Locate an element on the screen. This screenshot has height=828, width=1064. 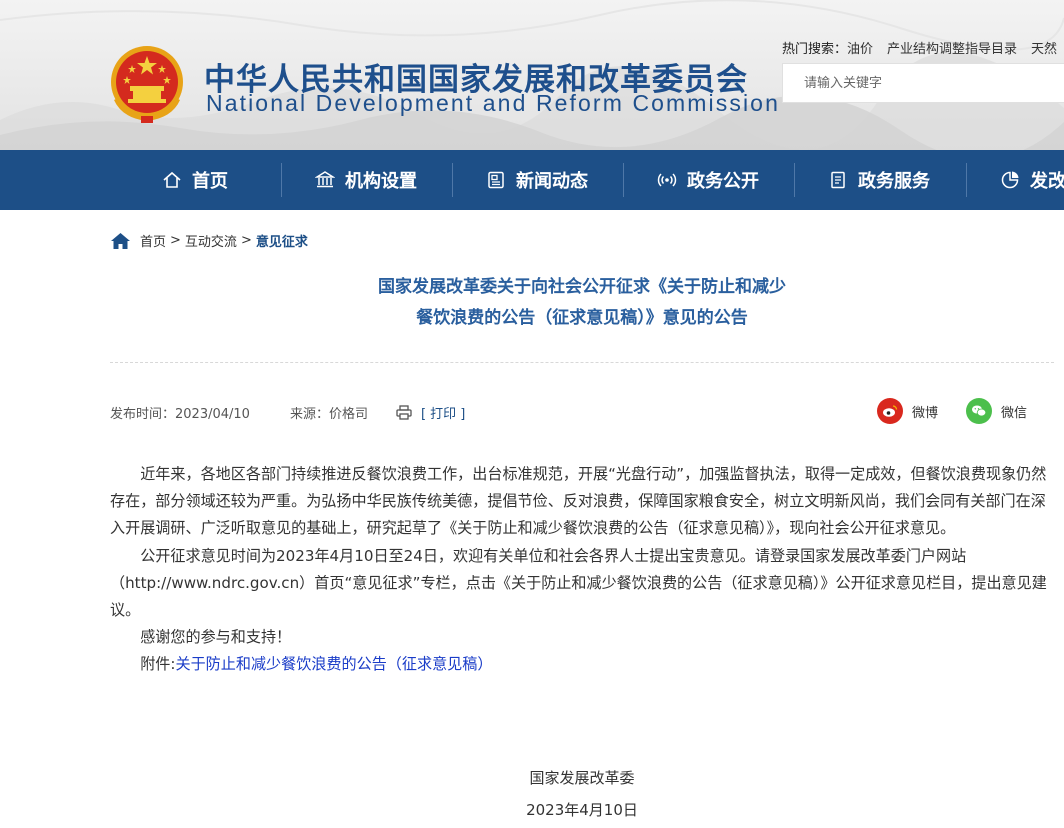
hot-search: 热门搜索：油价 产业结构调整指导目录 天然 is located at coordinates (923, 47).